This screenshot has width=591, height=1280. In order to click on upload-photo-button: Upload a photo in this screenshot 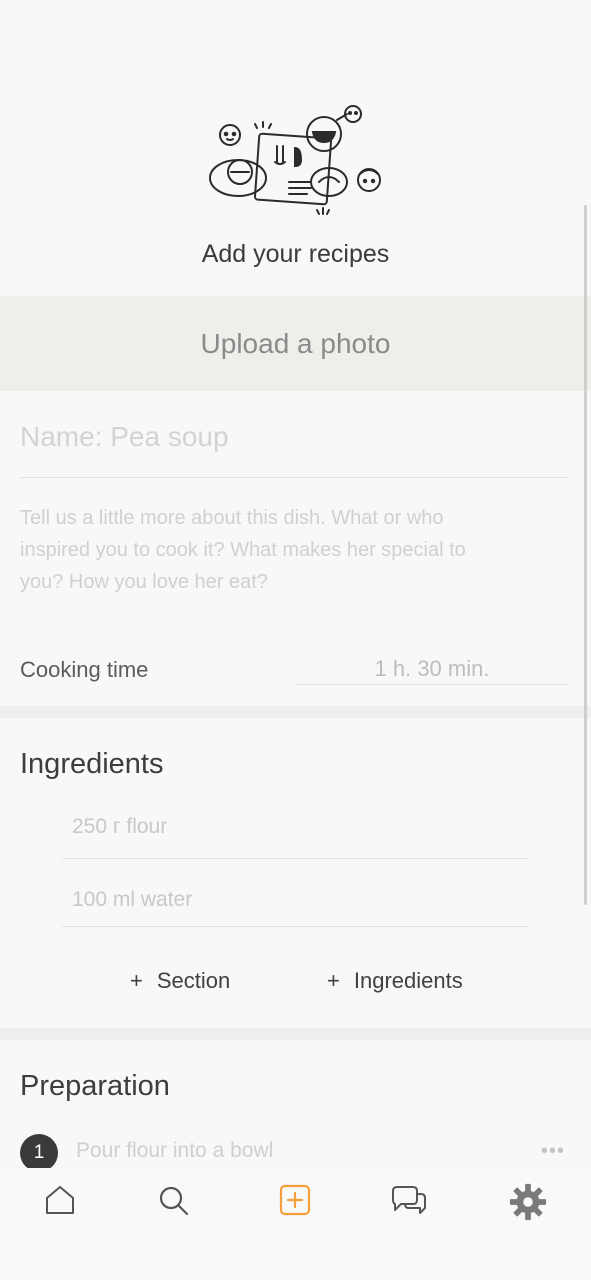, I will do `click(295, 343)`.